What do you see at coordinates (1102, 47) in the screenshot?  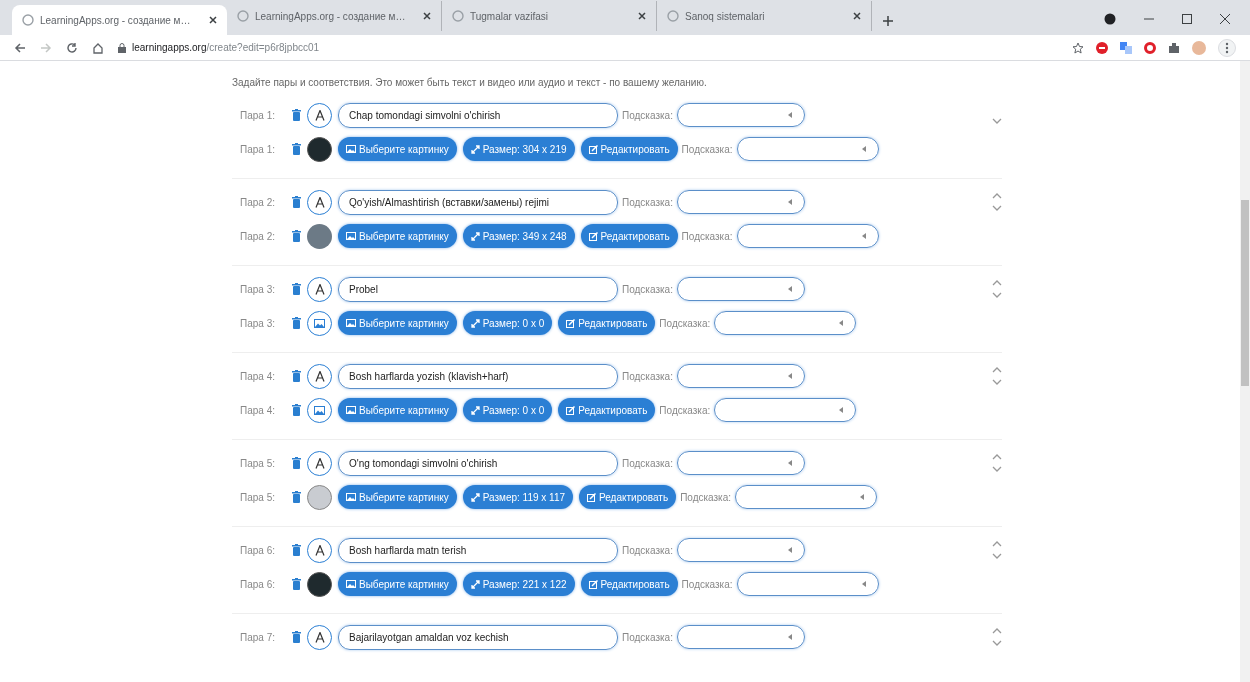 I see `stop-sign-icon` at bounding box center [1102, 47].